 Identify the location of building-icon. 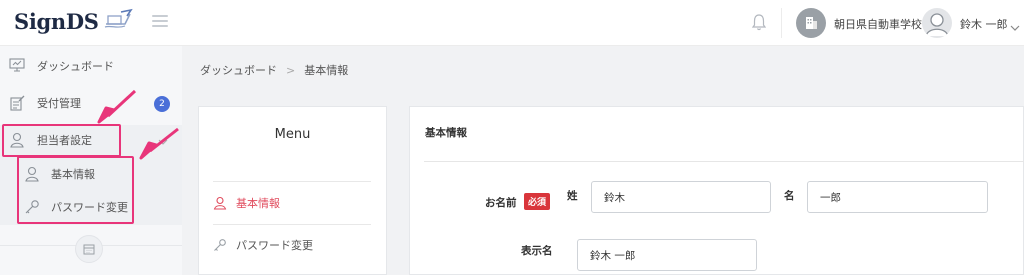
(811, 23).